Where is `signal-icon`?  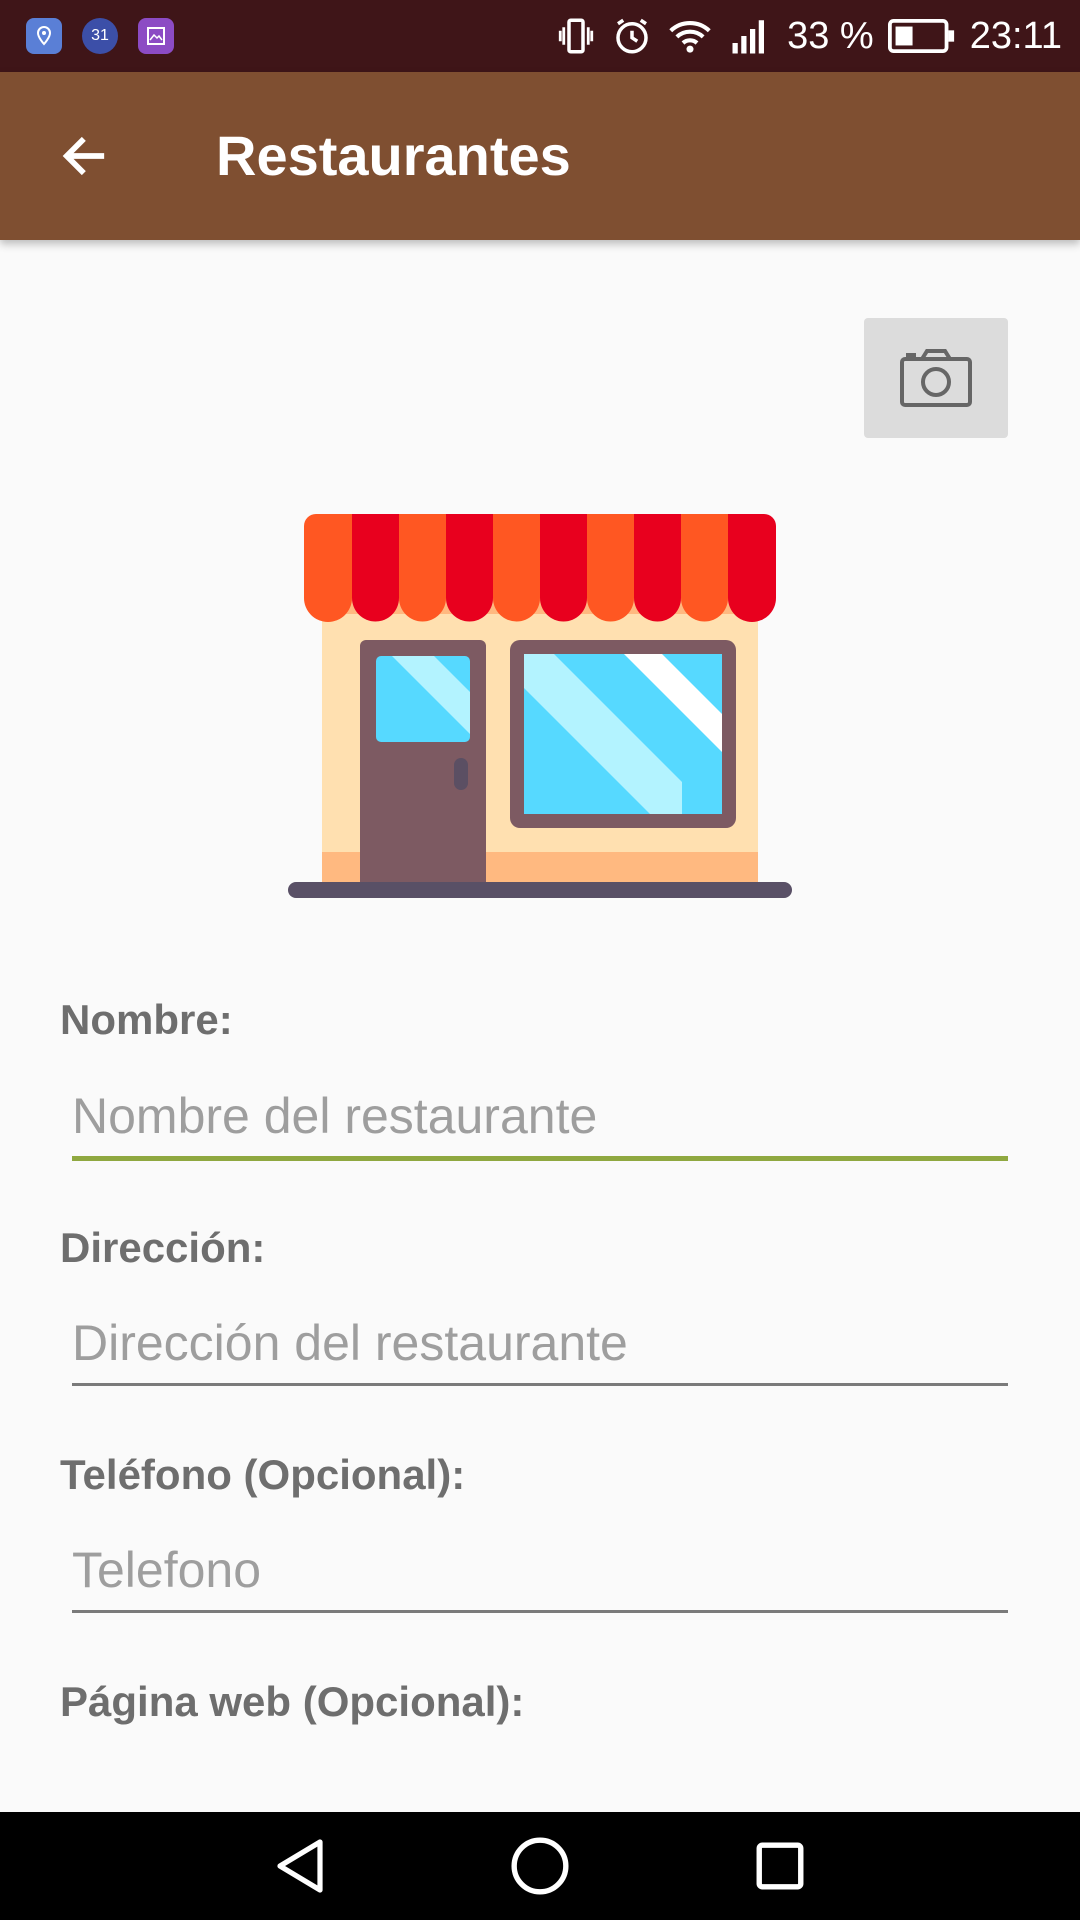 signal-icon is located at coordinates (748, 37).